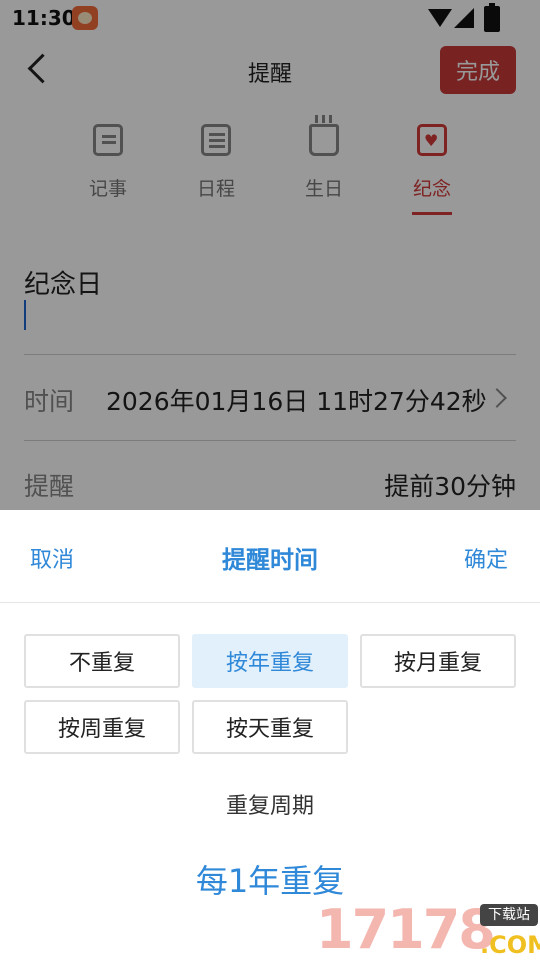  Describe the element at coordinates (269, 806) in the screenshot. I see `repeat-cycle-label: 重复周期` at that location.